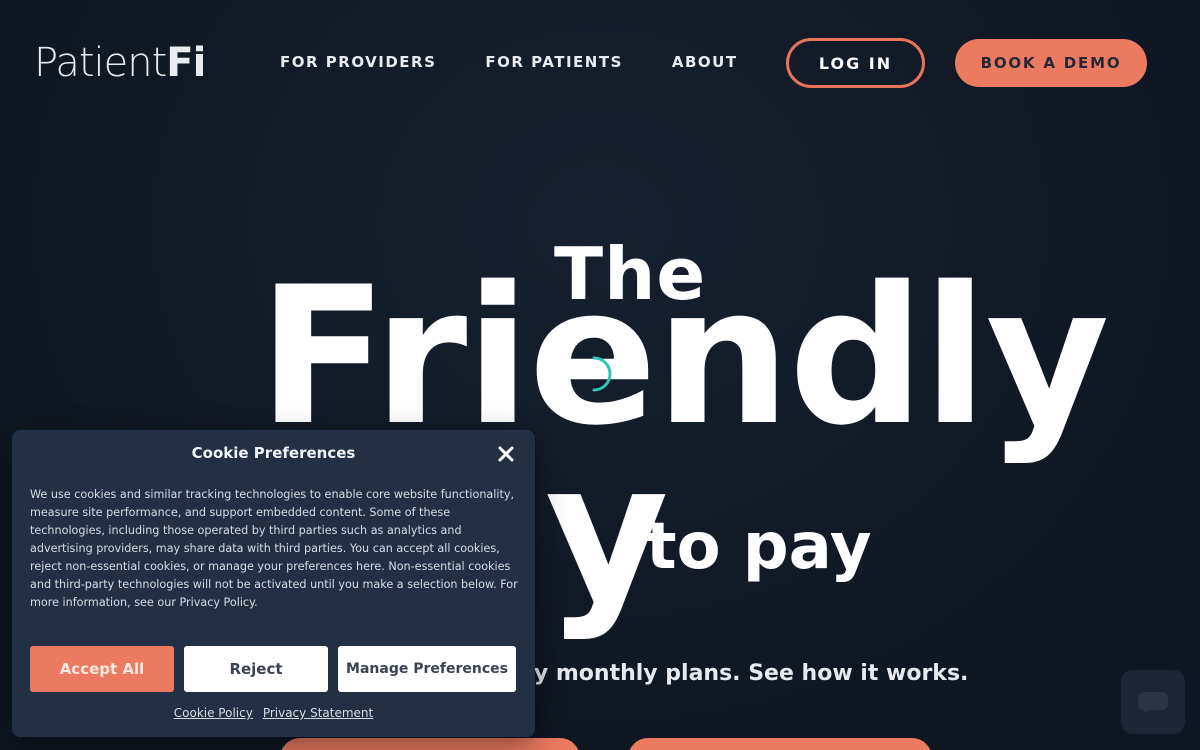  What do you see at coordinates (186, 63) in the screenshot?
I see `logo-accent: Fi` at bounding box center [186, 63].